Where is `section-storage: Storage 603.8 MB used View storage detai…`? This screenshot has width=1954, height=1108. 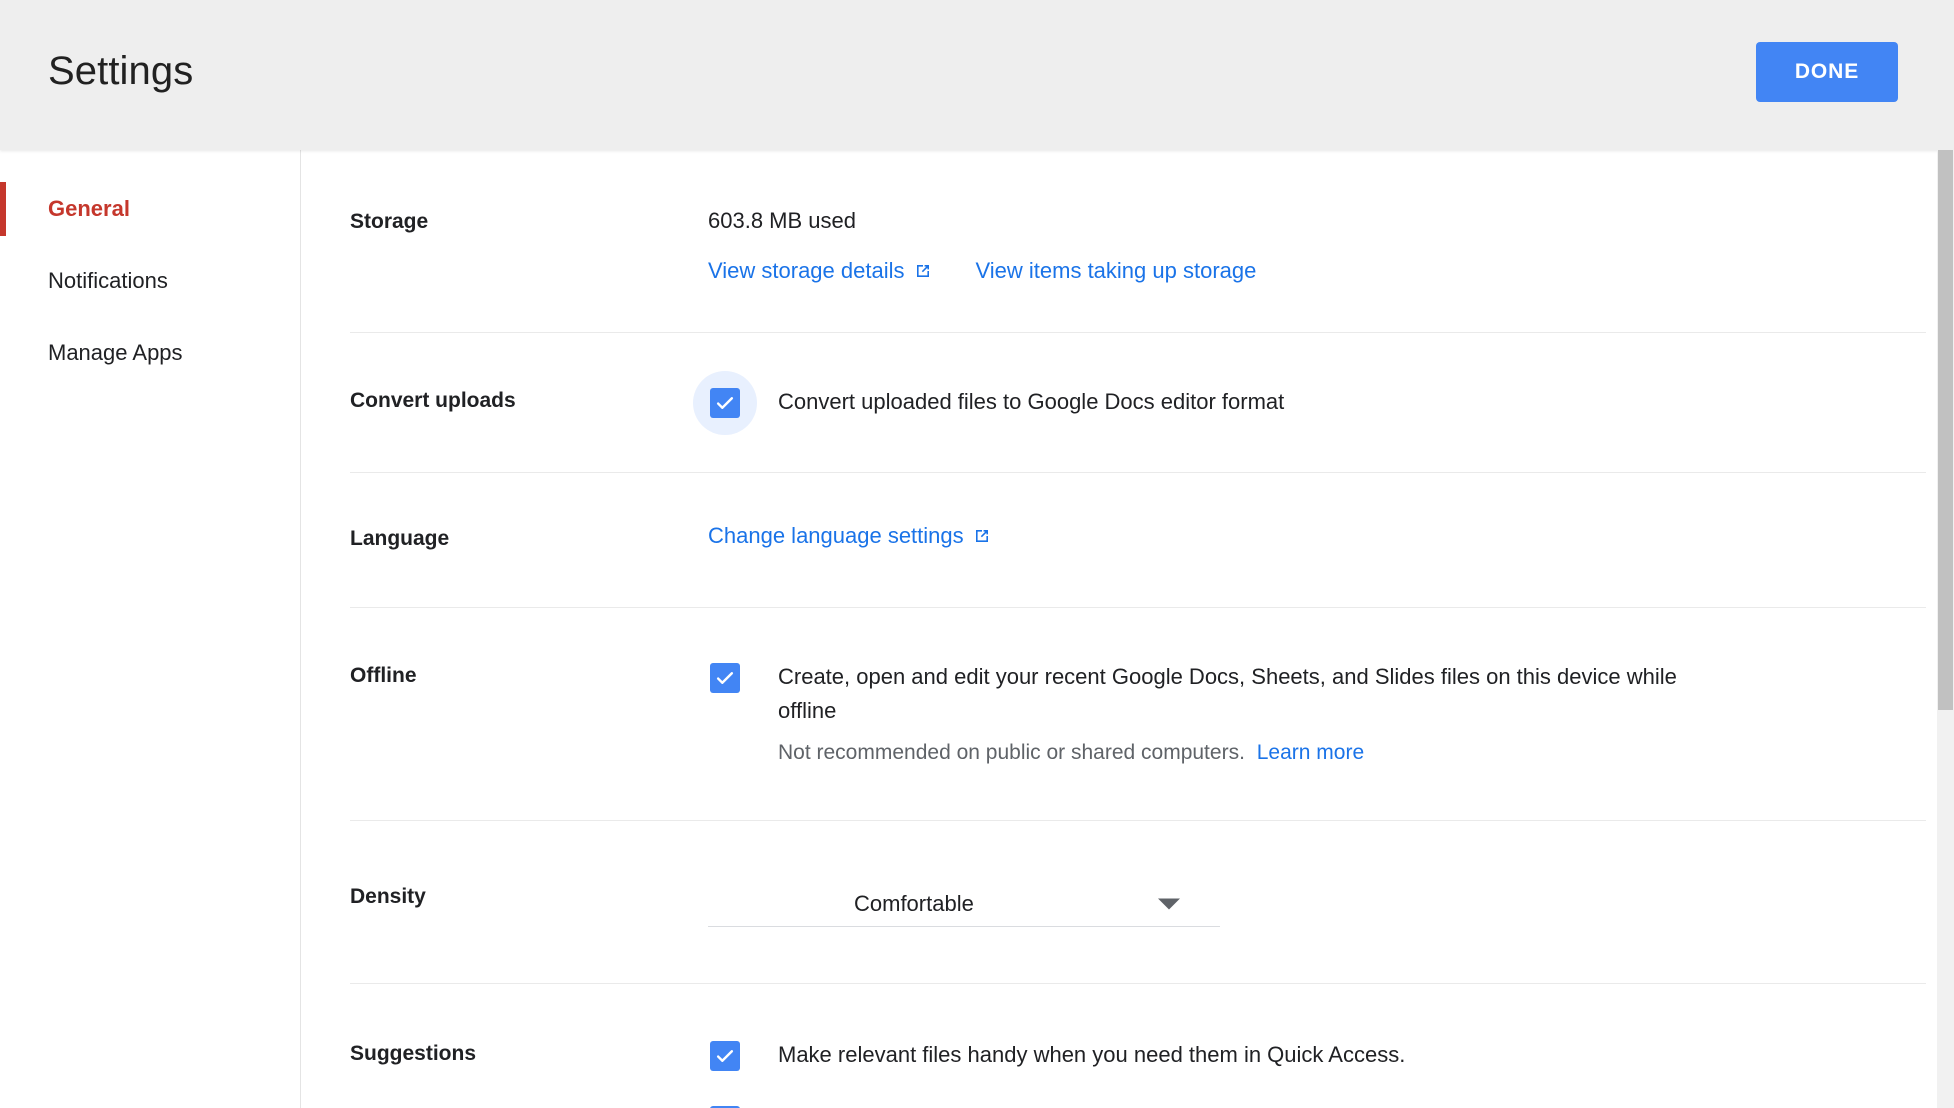
section-storage: Storage 603.8 MB used View storage detai… is located at coordinates (1128, 241).